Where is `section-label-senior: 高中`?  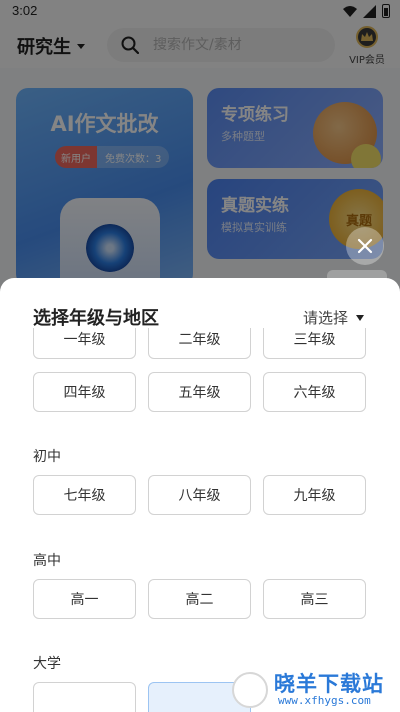
section-label-senior: 高中 is located at coordinates (47, 561).